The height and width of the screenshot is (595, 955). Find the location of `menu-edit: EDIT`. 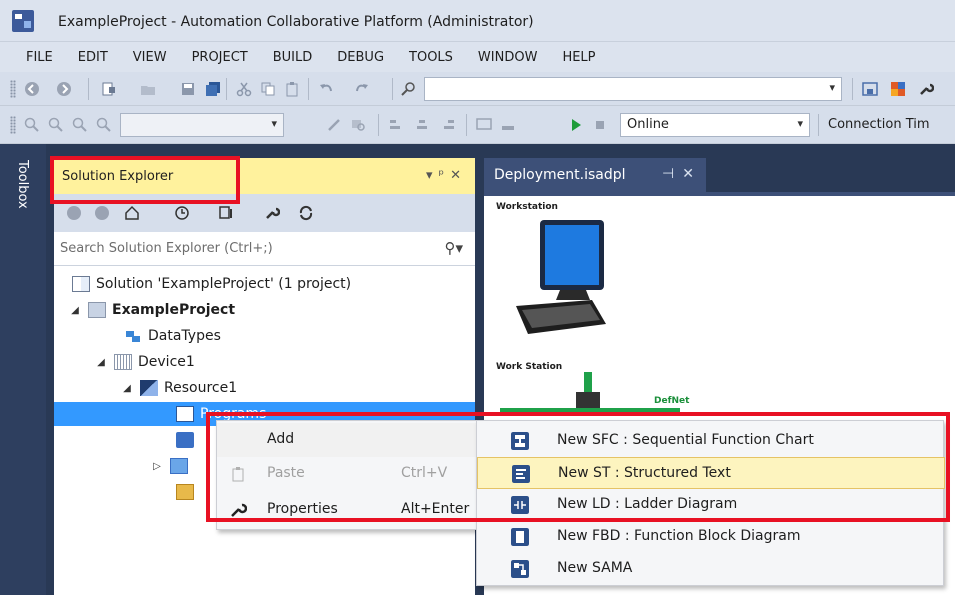

menu-edit: EDIT is located at coordinates (93, 57).